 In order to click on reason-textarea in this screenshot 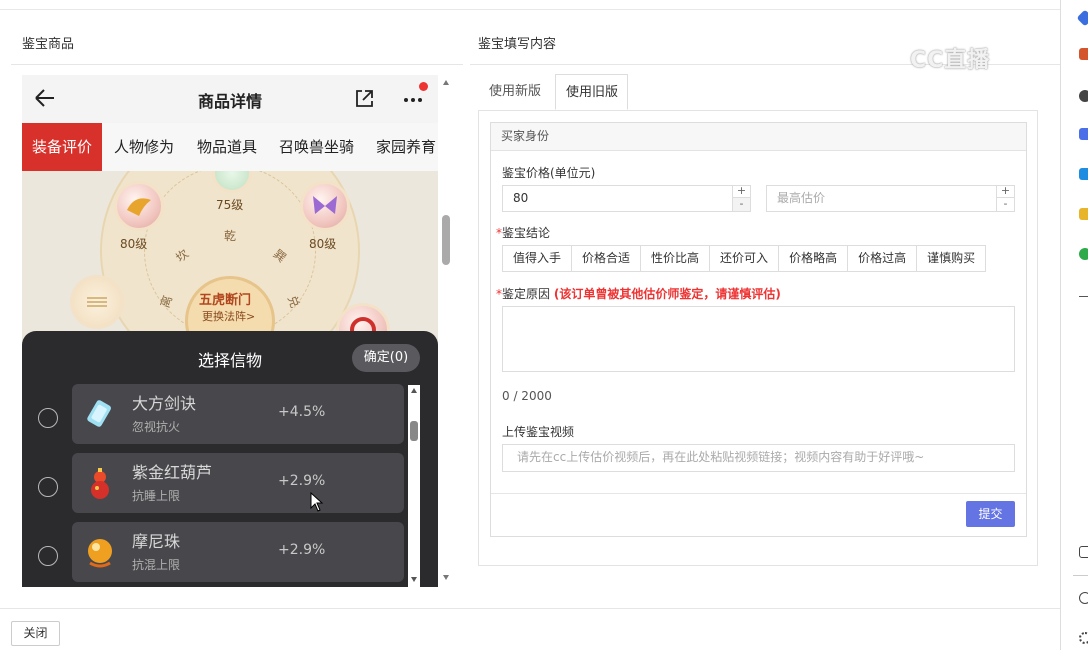, I will do `click(758, 339)`.